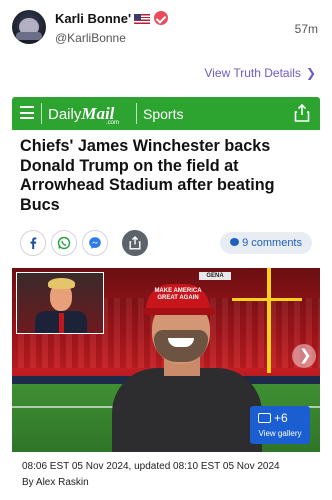  I want to click on post-header: Karli Bonne' @KarliBonne 57m, so click(166, 30).